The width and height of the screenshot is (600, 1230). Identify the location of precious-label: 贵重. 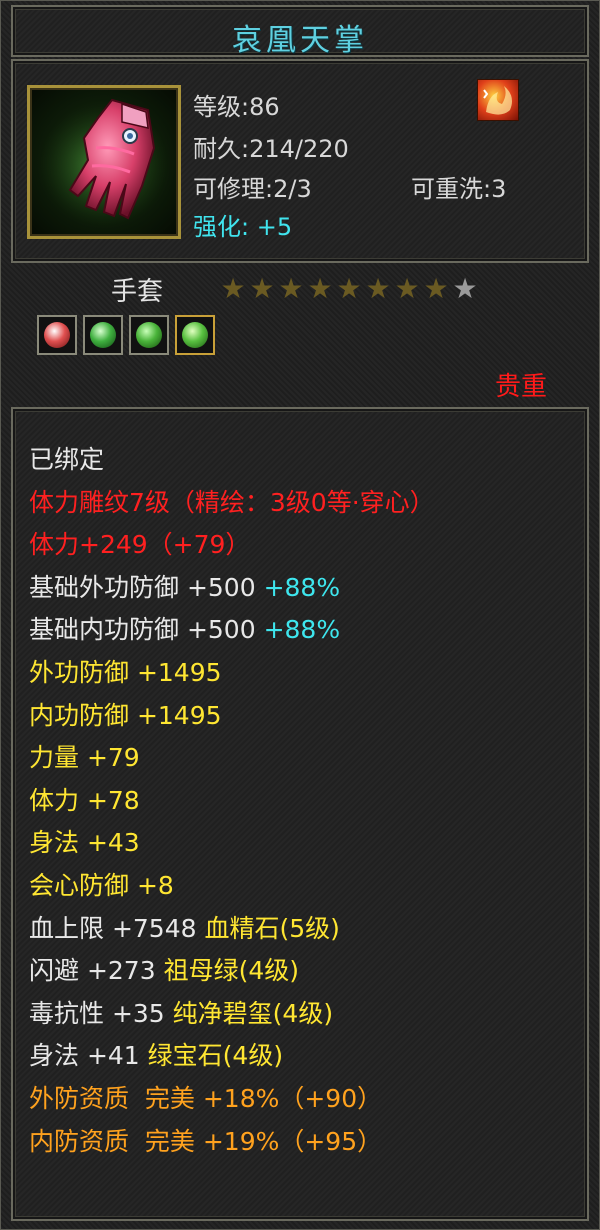
(521, 387).